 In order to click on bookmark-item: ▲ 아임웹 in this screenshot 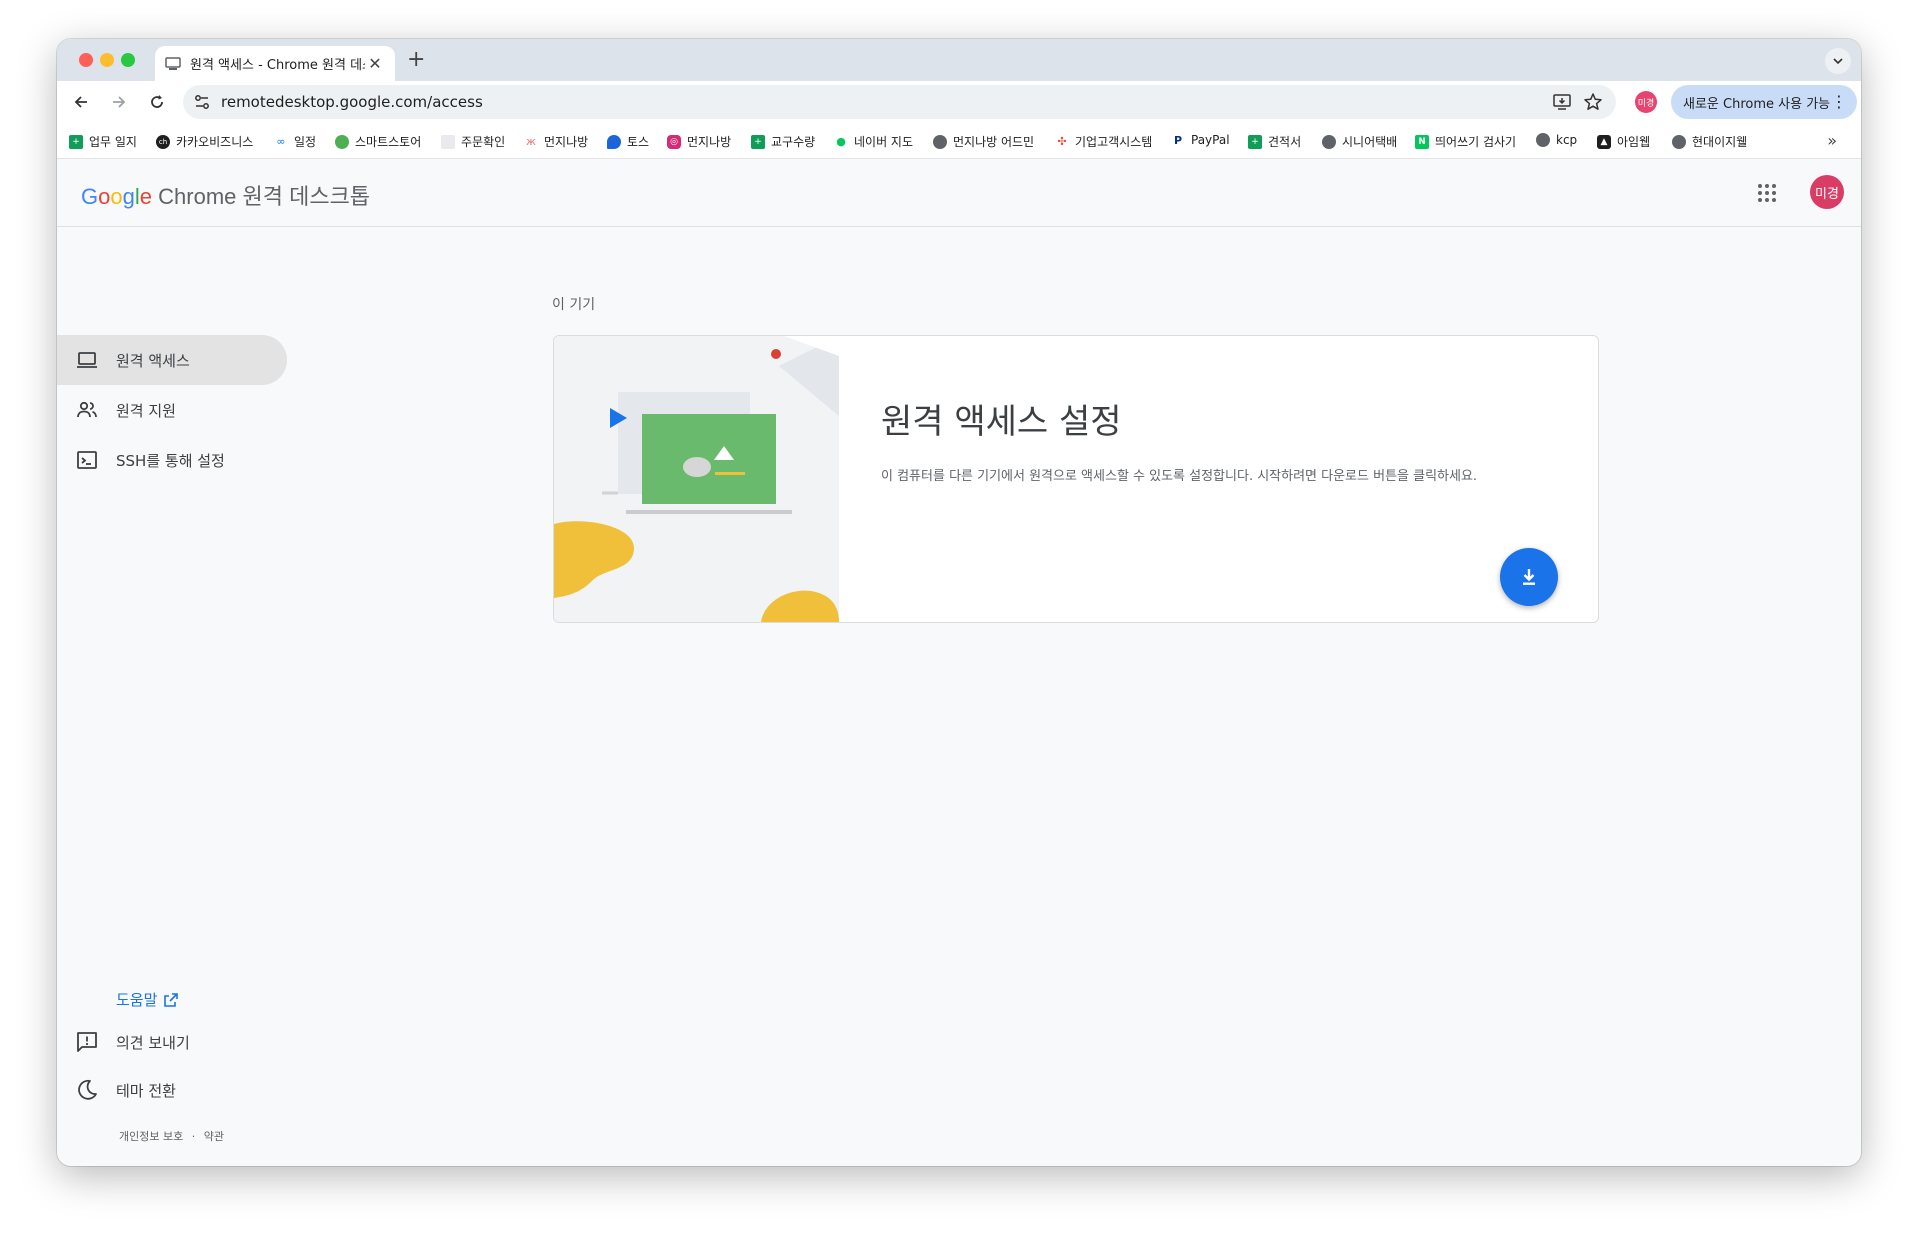, I will do `click(1623, 141)`.